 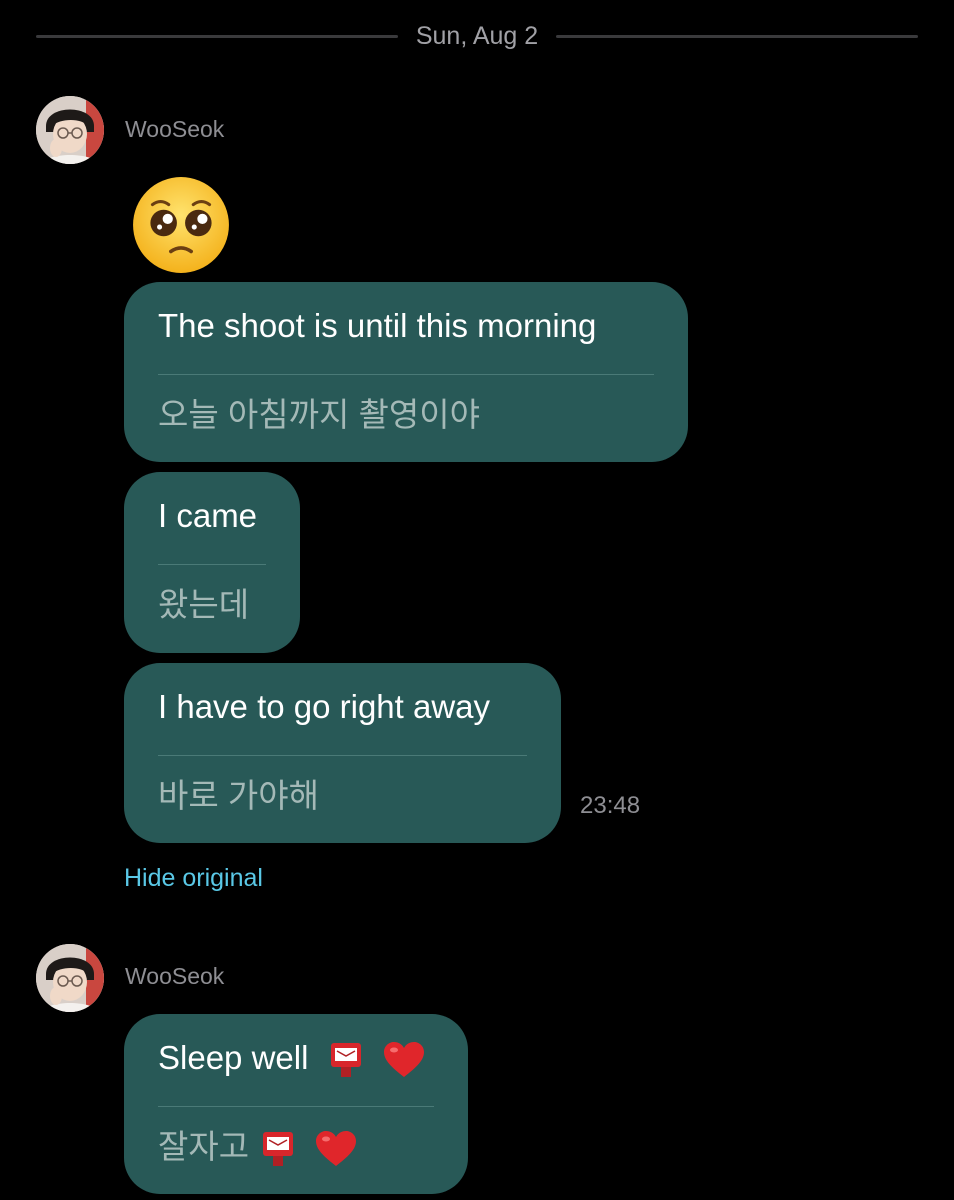 I want to click on divider-line-right, so click(x=737, y=36).